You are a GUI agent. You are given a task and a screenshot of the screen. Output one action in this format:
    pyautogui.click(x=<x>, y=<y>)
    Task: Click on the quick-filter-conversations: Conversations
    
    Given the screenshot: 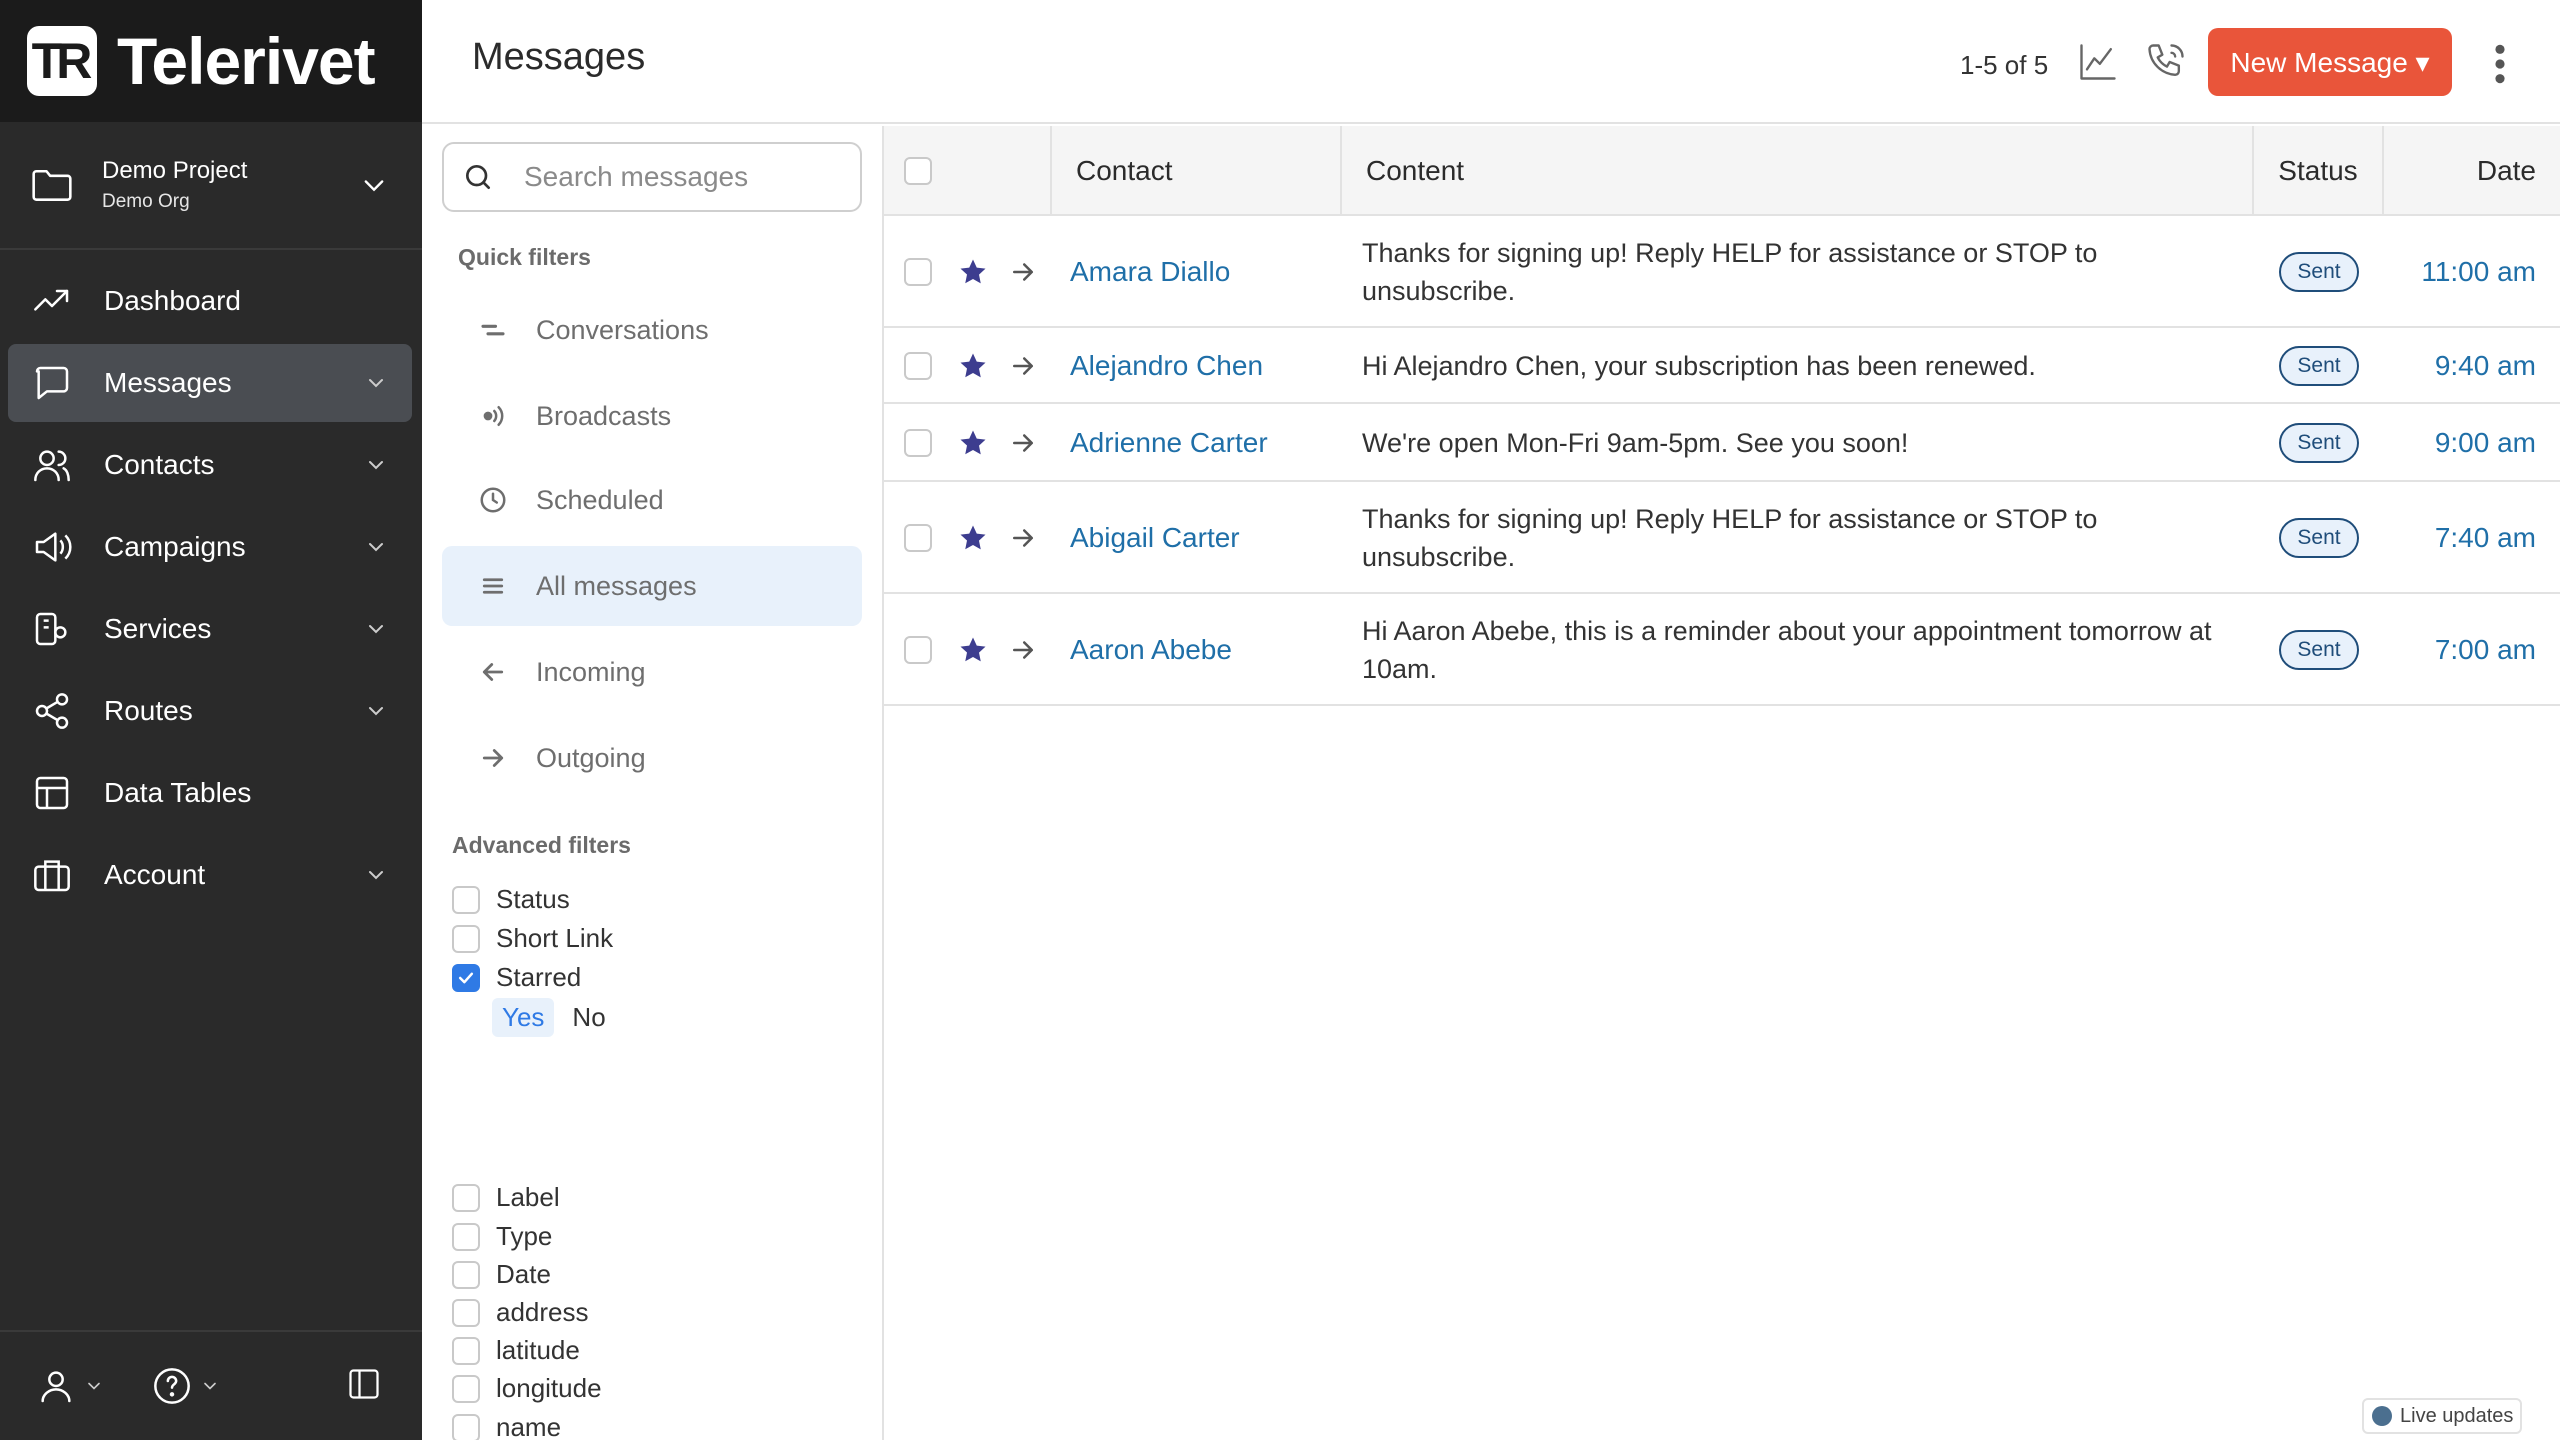 What is the action you would take?
    pyautogui.click(x=652, y=330)
    